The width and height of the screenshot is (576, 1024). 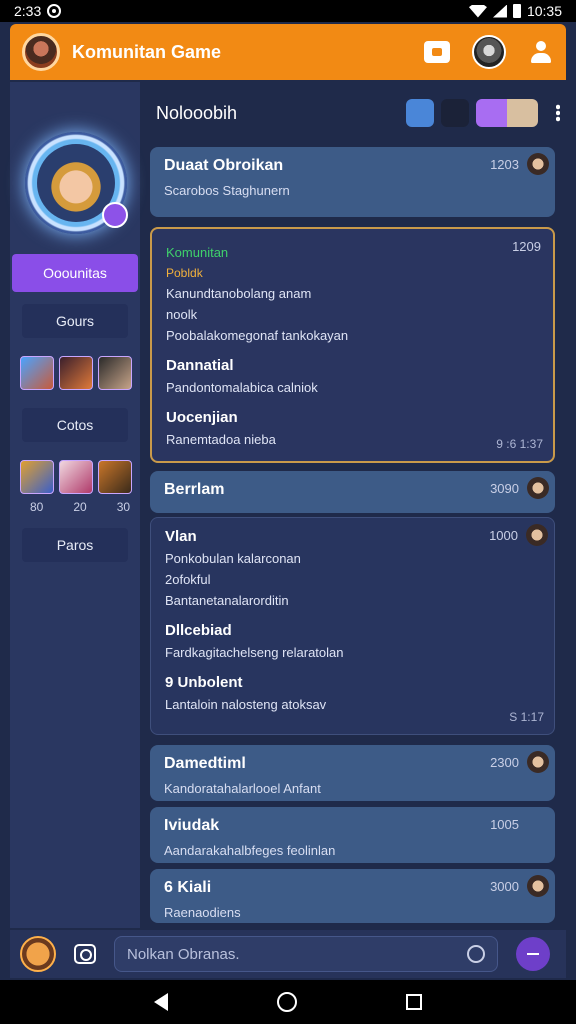 I want to click on post-title: Berrlam, so click(x=194, y=489).